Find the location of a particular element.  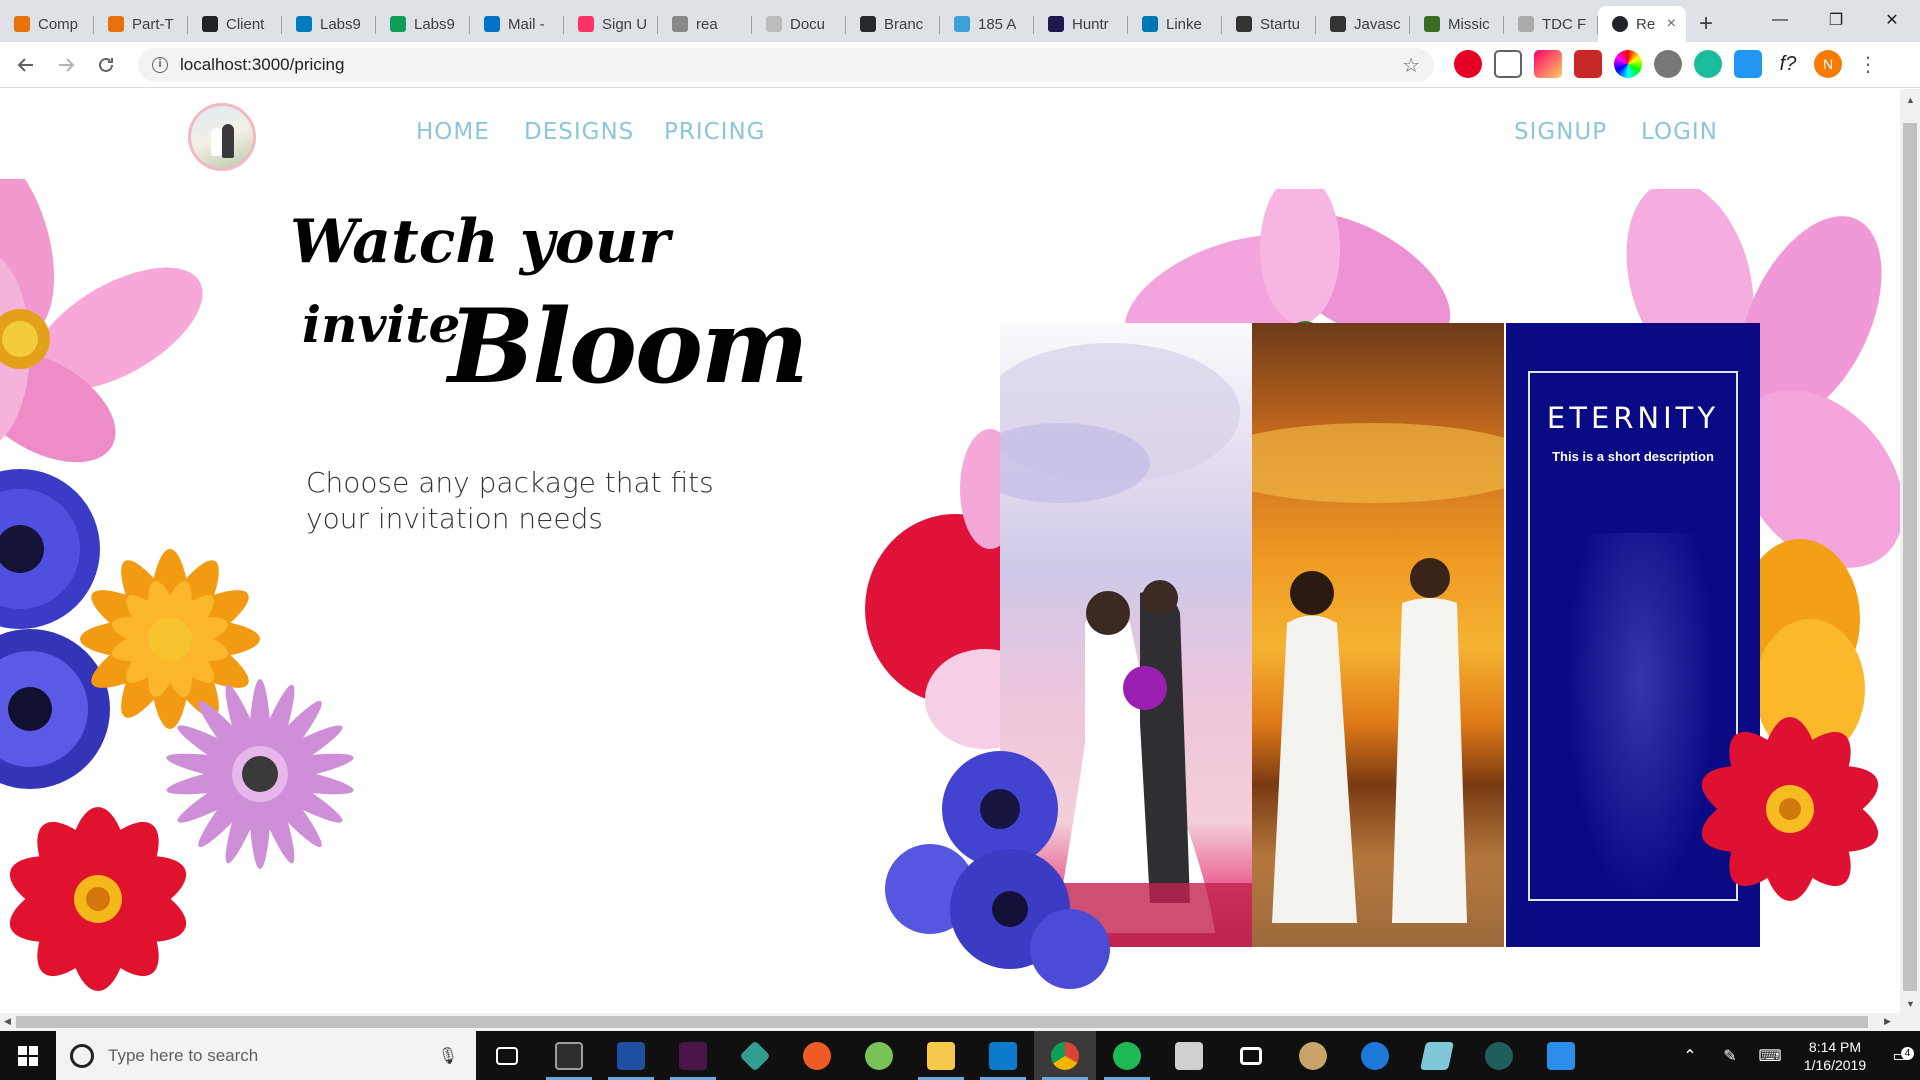

horizontal-scrollbar: ◀ ▶ is located at coordinates (950, 1022).